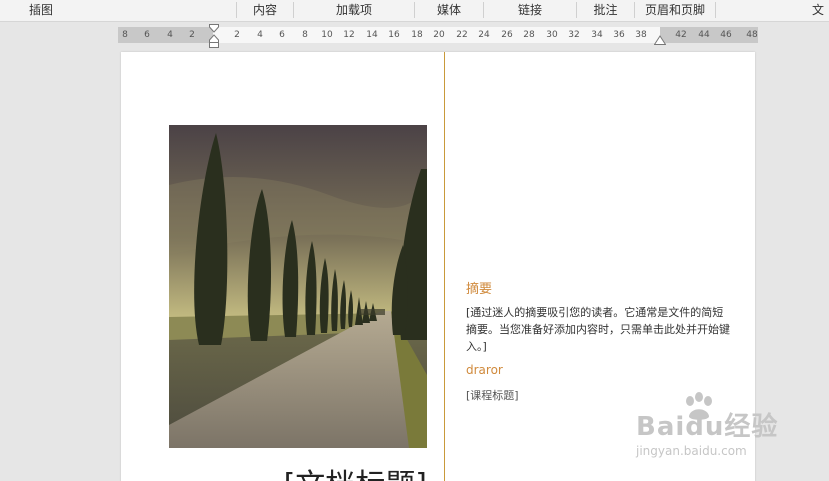  Describe the element at coordinates (165, 35) in the screenshot. I see `ruler-left-margin` at that location.